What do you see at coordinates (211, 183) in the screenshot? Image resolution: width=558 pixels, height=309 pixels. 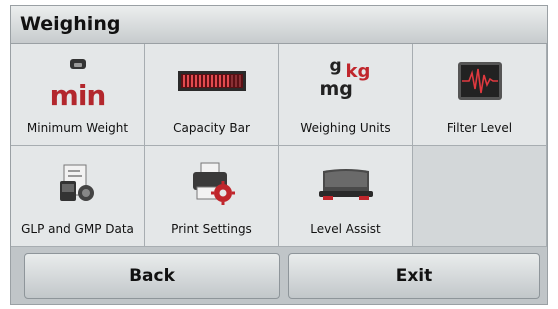 I see `print-settings-icon` at bounding box center [211, 183].